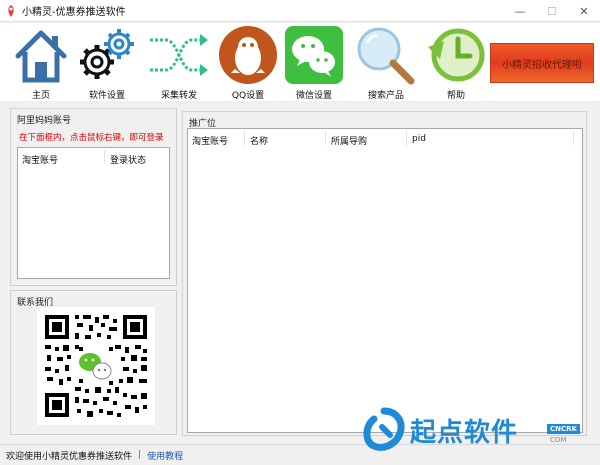 Image resolution: width=600 pixels, height=465 pixels. I want to click on tool-help: 帮助, so click(456, 63).